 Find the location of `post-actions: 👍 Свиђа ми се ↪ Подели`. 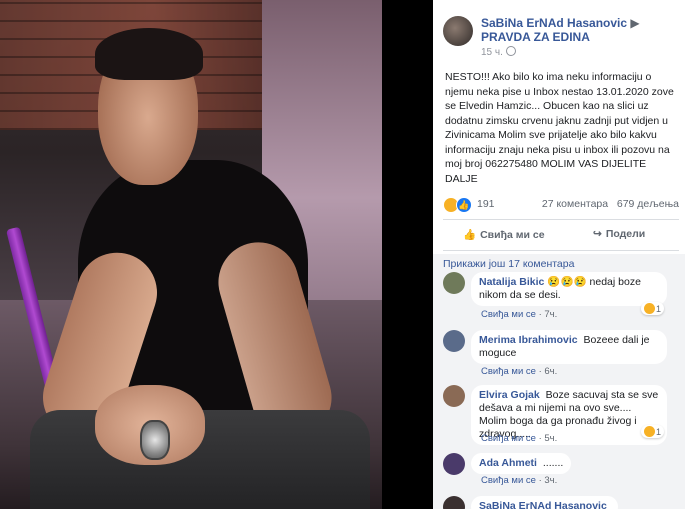

post-actions: 👍 Свиђа ми се ↪ Подели is located at coordinates (561, 235).